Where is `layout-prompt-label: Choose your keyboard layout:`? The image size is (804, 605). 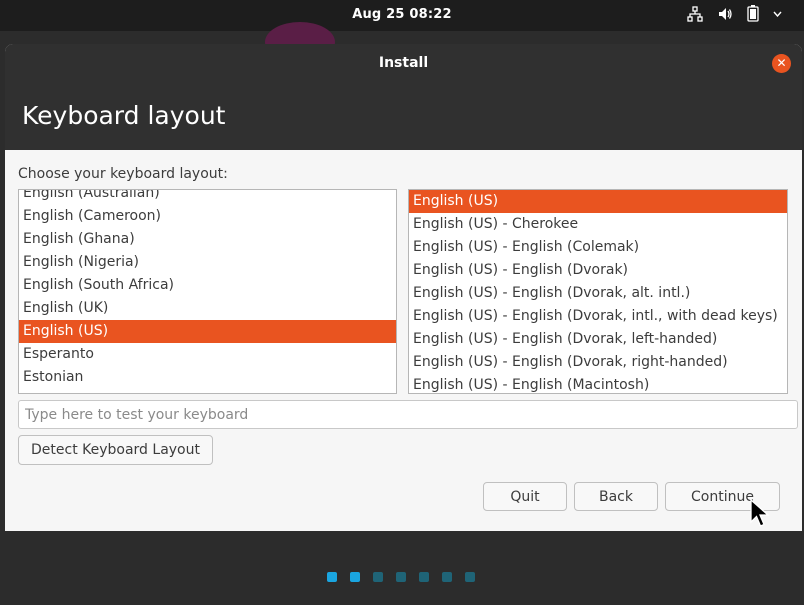
layout-prompt-label: Choose your keyboard layout: is located at coordinates (123, 174).